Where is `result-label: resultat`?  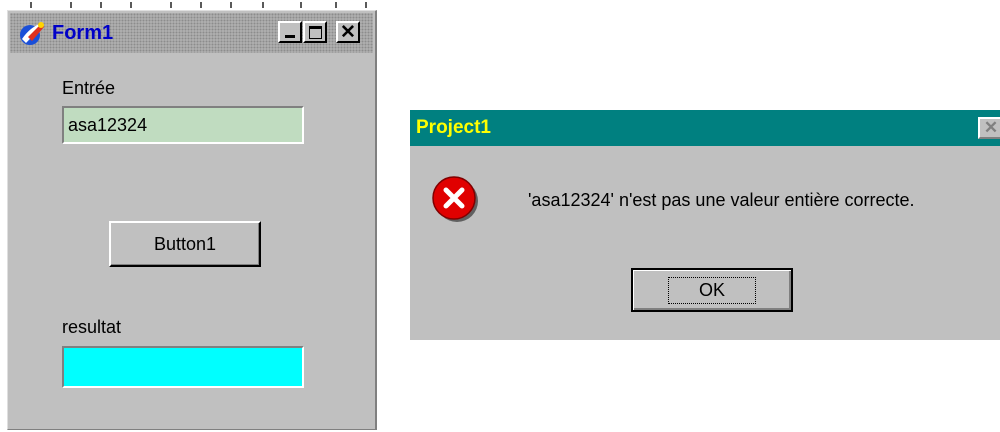 result-label: resultat is located at coordinates (92, 327).